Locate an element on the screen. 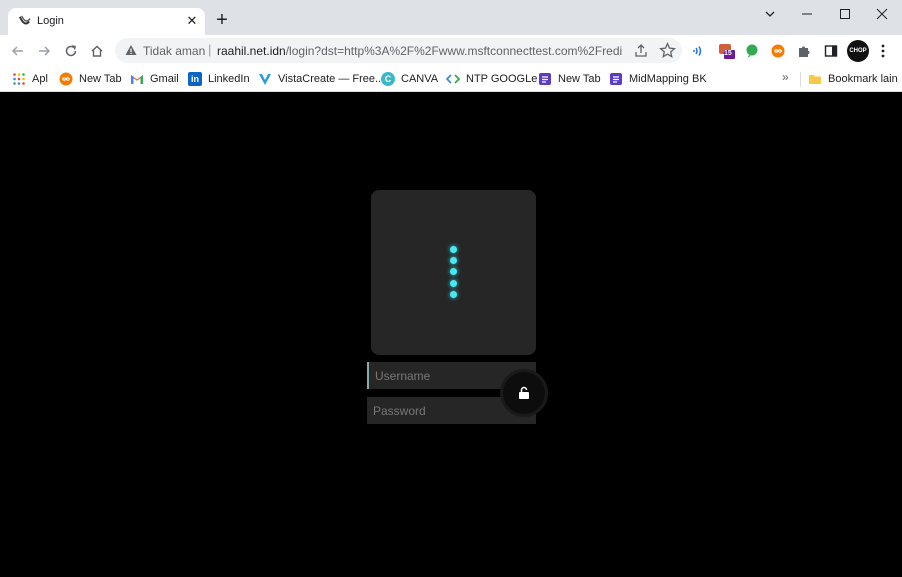  bookmark-star-icon is located at coordinates (667, 50).